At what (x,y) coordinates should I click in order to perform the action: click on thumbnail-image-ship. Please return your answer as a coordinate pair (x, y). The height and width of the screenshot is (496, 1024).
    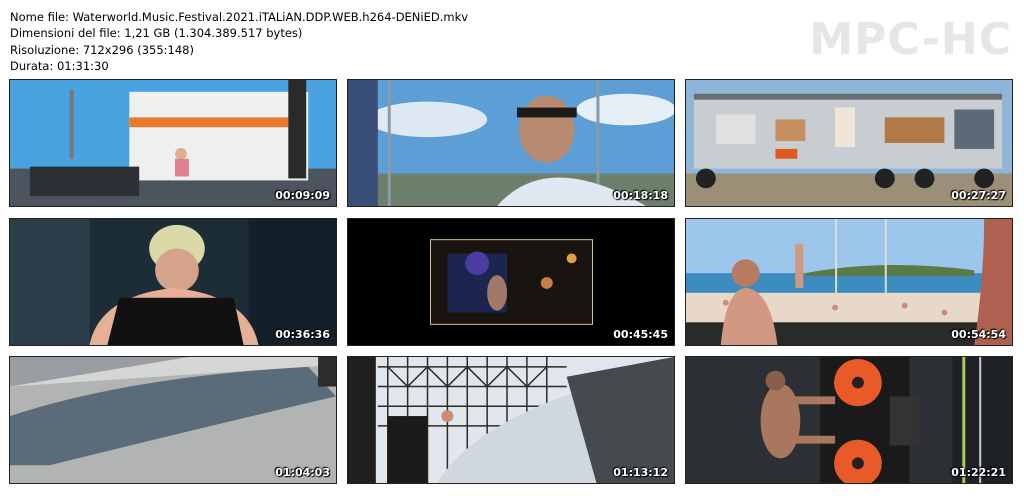
    Looking at the image, I should click on (173, 143).